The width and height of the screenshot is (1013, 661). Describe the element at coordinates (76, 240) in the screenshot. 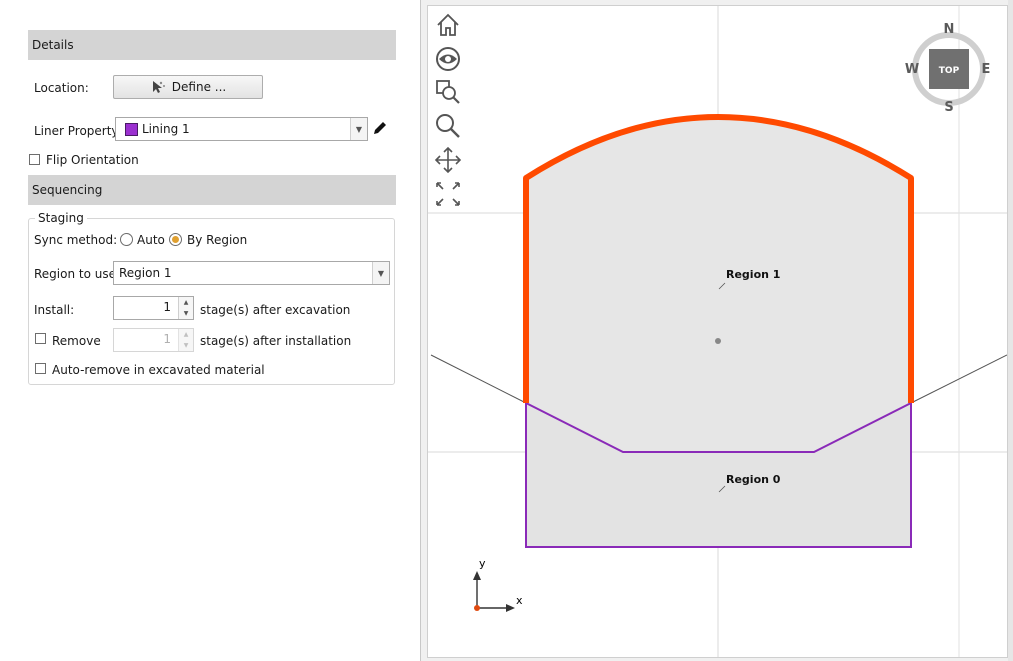

I see `sync-method-label: Sync method:` at that location.